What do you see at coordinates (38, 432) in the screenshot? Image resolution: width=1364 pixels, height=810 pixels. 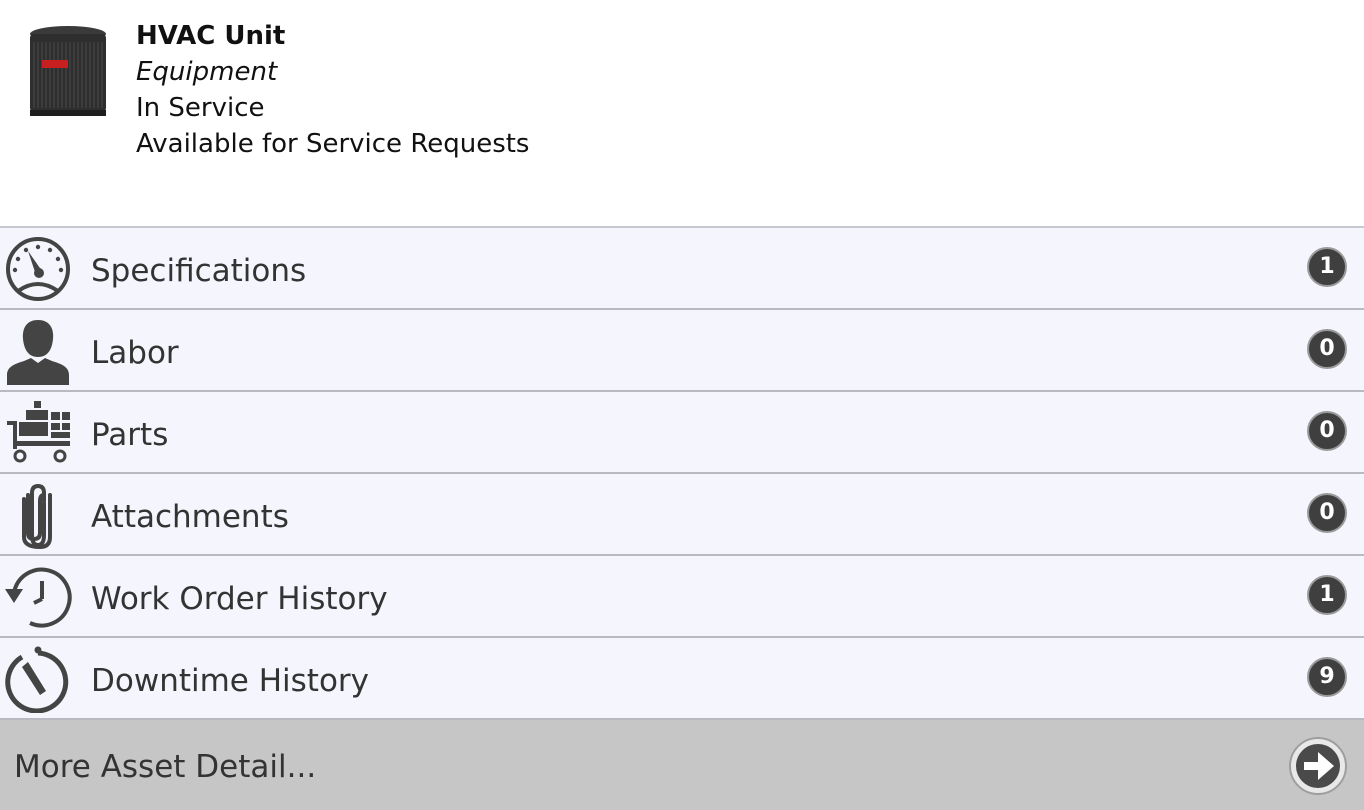 I see `parts-cart-icon` at bounding box center [38, 432].